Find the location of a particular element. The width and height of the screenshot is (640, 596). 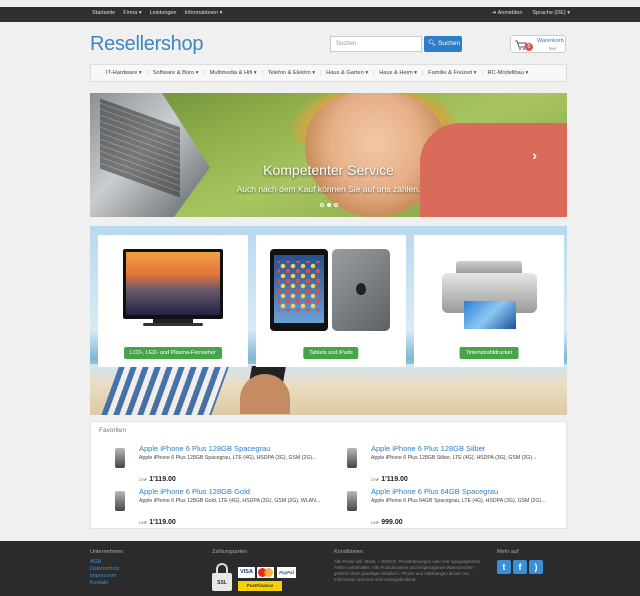

nav-familie: Familie & Freizeit ▾ is located at coordinates (453, 73).